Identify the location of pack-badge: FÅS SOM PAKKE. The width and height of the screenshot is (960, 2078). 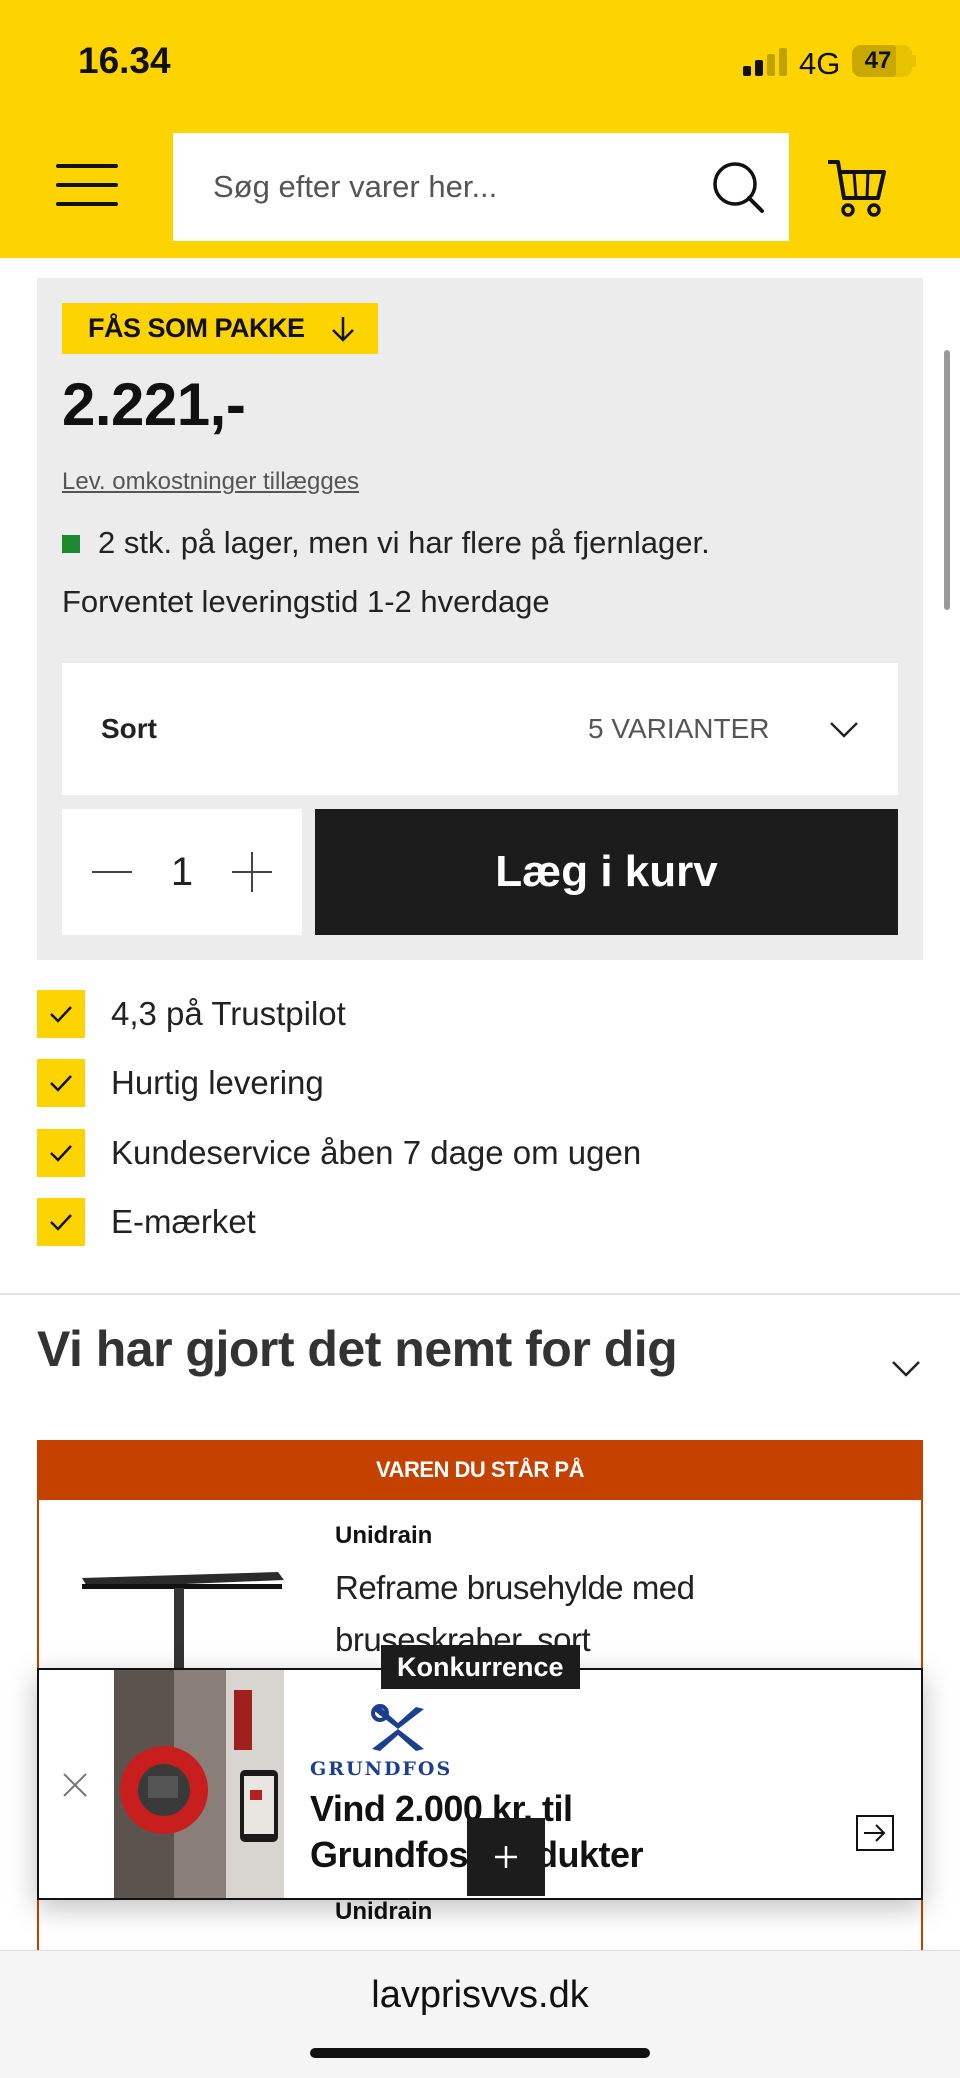
(220, 328).